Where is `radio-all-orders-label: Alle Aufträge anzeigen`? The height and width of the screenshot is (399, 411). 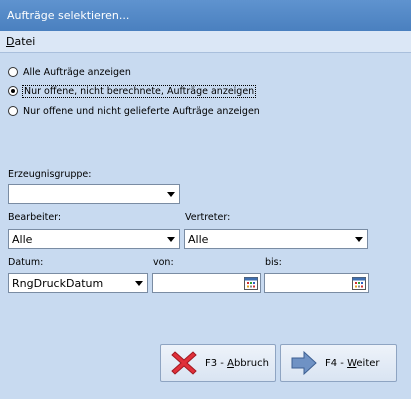 radio-all-orders-label: Alle Aufträge anzeigen is located at coordinates (77, 72).